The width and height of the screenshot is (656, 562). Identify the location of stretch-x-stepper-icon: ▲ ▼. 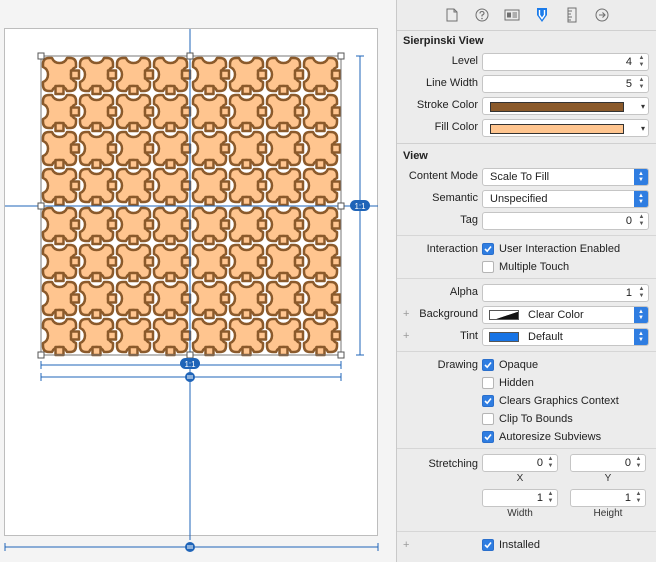
(550, 463).